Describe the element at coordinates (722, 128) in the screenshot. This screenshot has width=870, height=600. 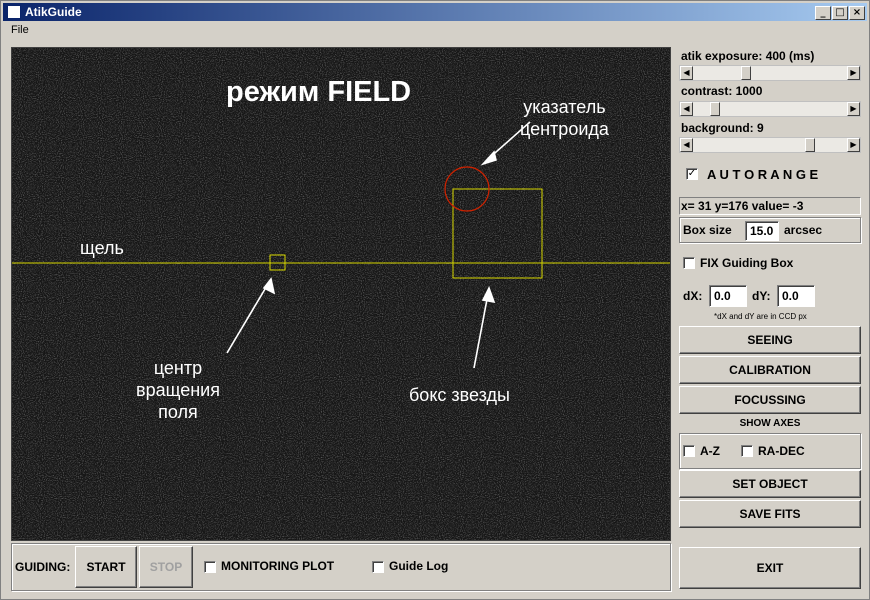
I see `background-label: background: 9` at that location.